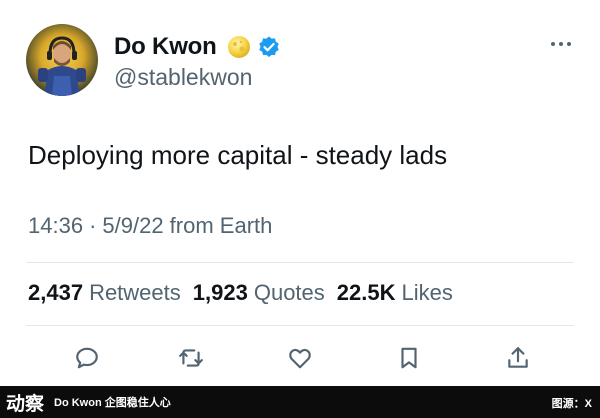  Describe the element at coordinates (112, 403) in the screenshot. I see `image-caption: Do Kwon 企图稳住人心` at that location.